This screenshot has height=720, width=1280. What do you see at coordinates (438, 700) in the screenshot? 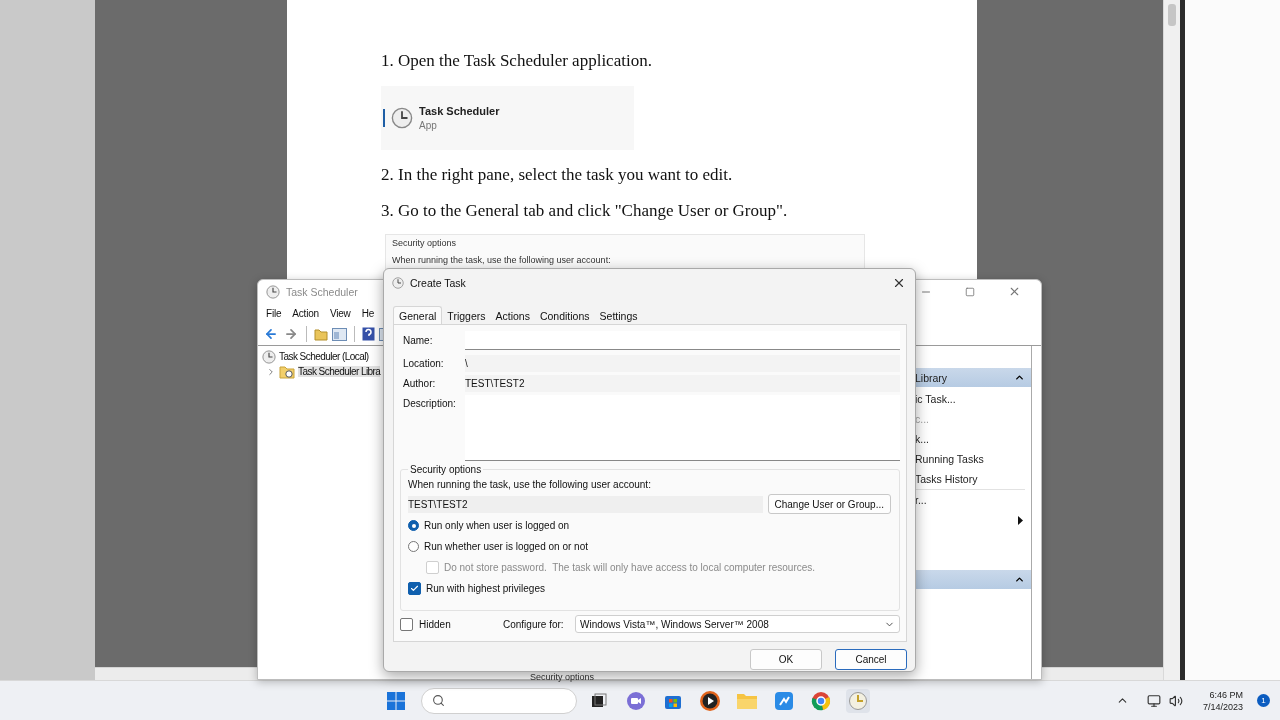
I see `search-icon` at bounding box center [438, 700].